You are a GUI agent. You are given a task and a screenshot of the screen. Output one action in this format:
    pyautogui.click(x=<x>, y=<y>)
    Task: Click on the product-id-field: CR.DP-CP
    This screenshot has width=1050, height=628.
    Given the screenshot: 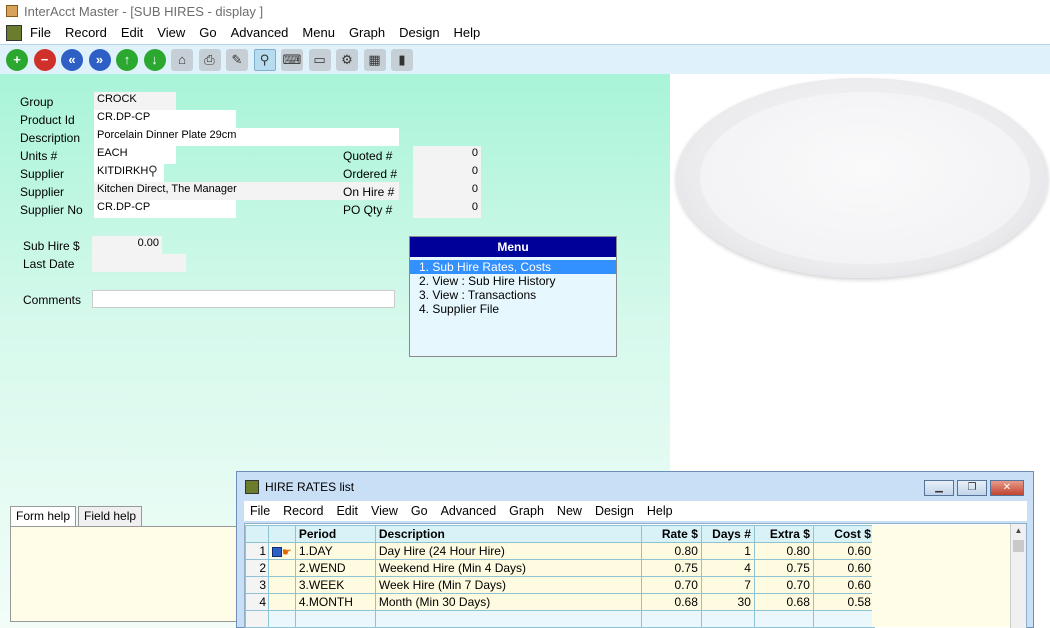 What is the action you would take?
    pyautogui.click(x=165, y=119)
    